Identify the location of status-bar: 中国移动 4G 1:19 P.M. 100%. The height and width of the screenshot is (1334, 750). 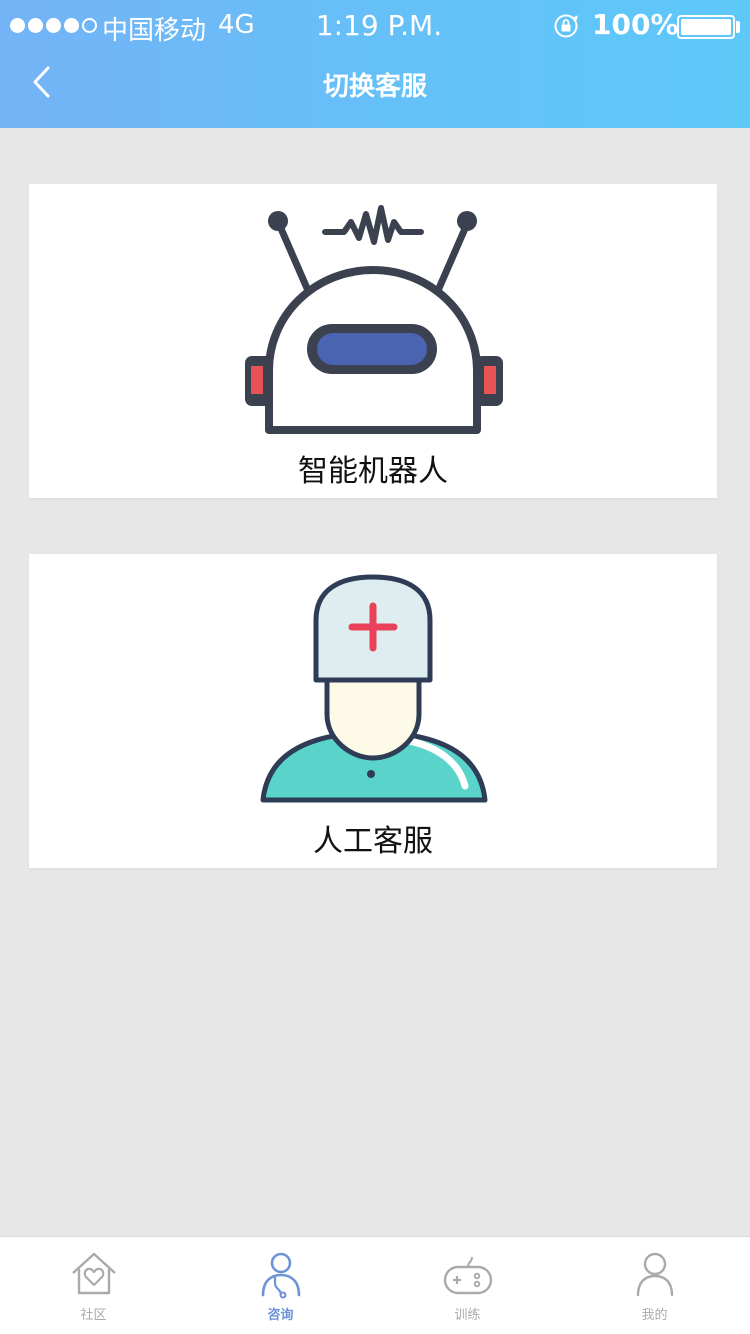
(375, 27).